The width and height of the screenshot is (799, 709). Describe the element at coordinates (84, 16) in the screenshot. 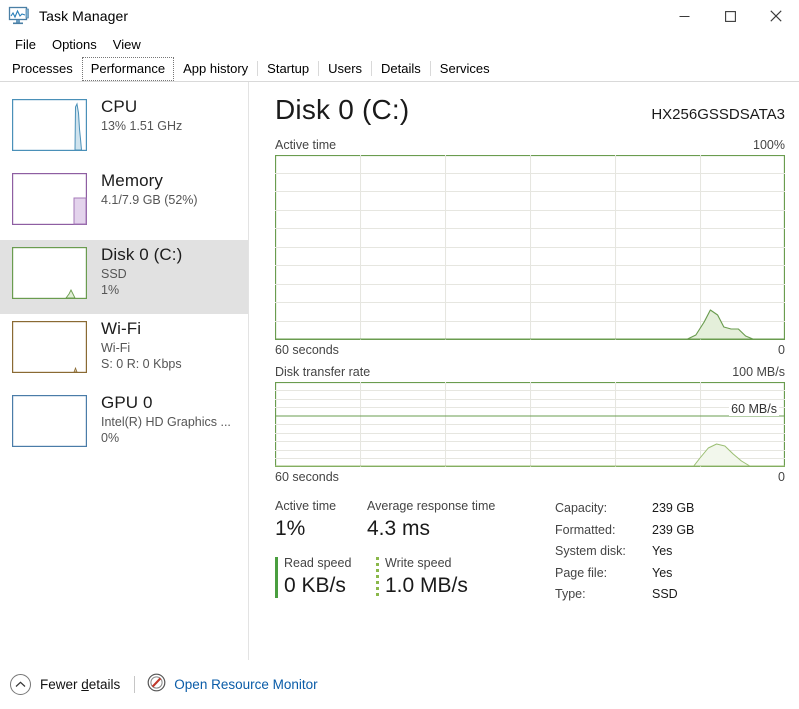

I see `window-title: Task Manager` at that location.